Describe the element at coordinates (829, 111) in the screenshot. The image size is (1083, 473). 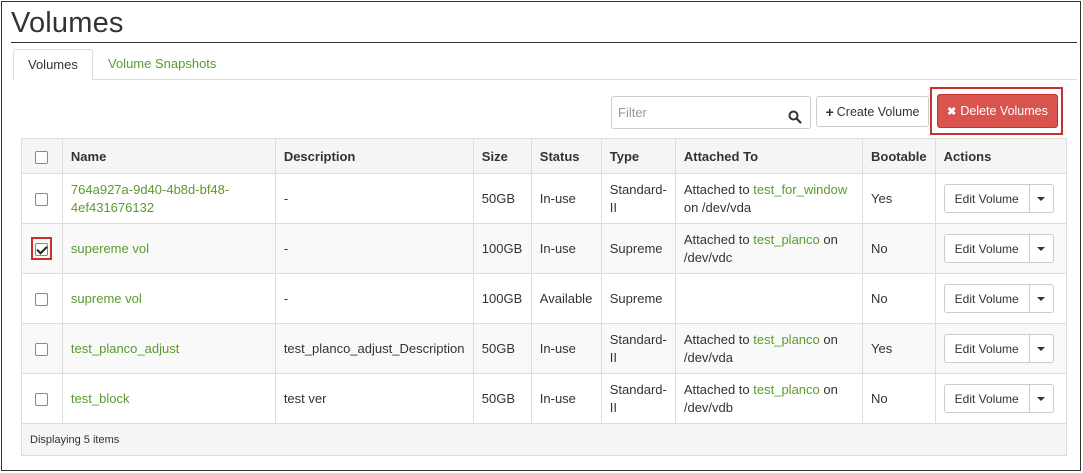
I see `plus-icon: +` at that location.